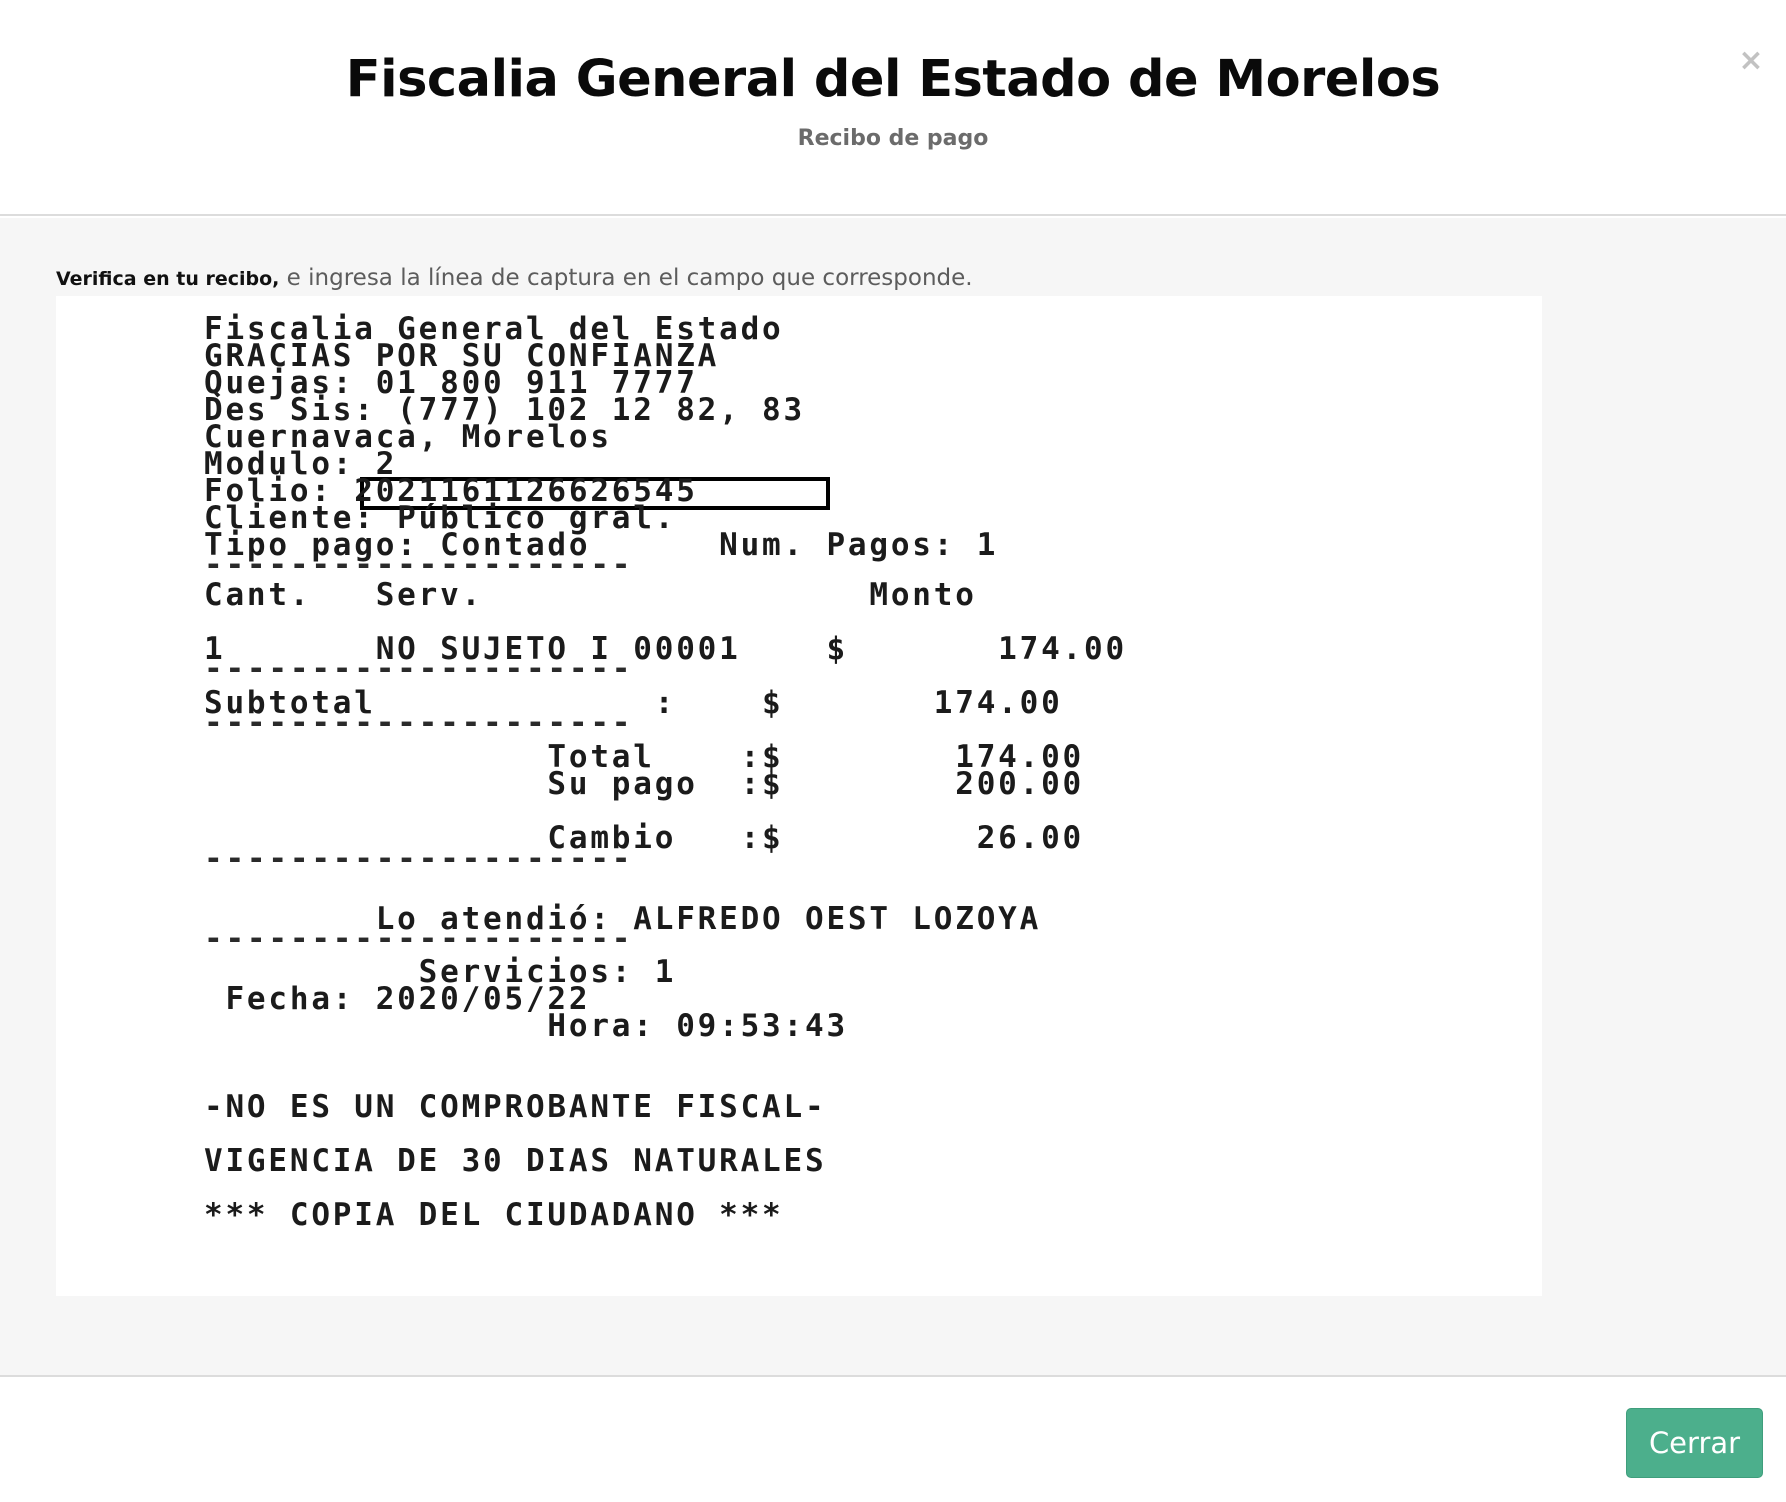 The width and height of the screenshot is (1786, 1502). I want to click on instruction-bold: Verifica en tu recibo,, so click(168, 279).